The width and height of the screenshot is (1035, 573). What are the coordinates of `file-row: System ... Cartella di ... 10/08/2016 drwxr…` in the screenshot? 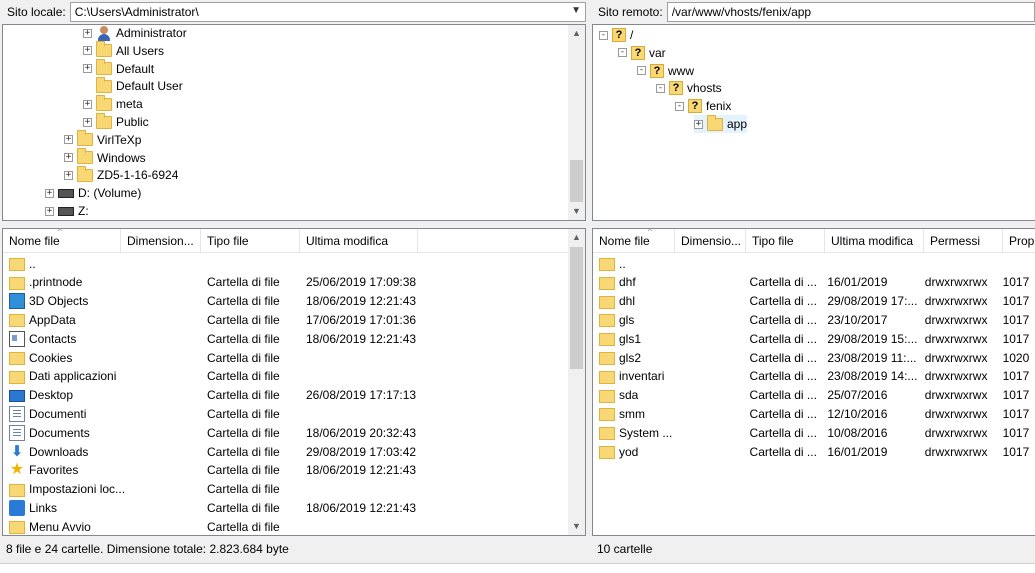 It's located at (814, 432).